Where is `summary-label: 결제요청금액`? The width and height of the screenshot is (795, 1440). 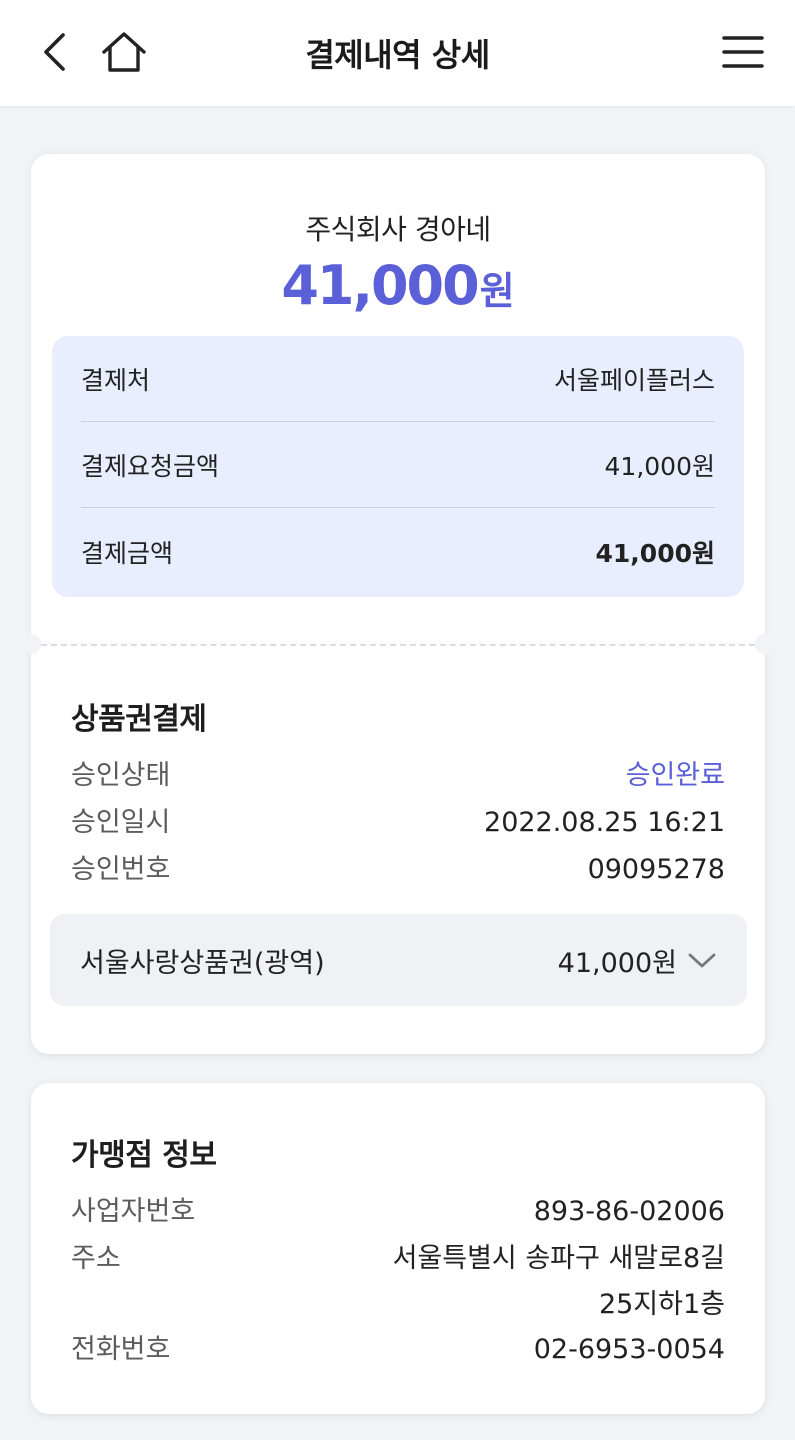 summary-label: 결제요청금액 is located at coordinates (150, 466).